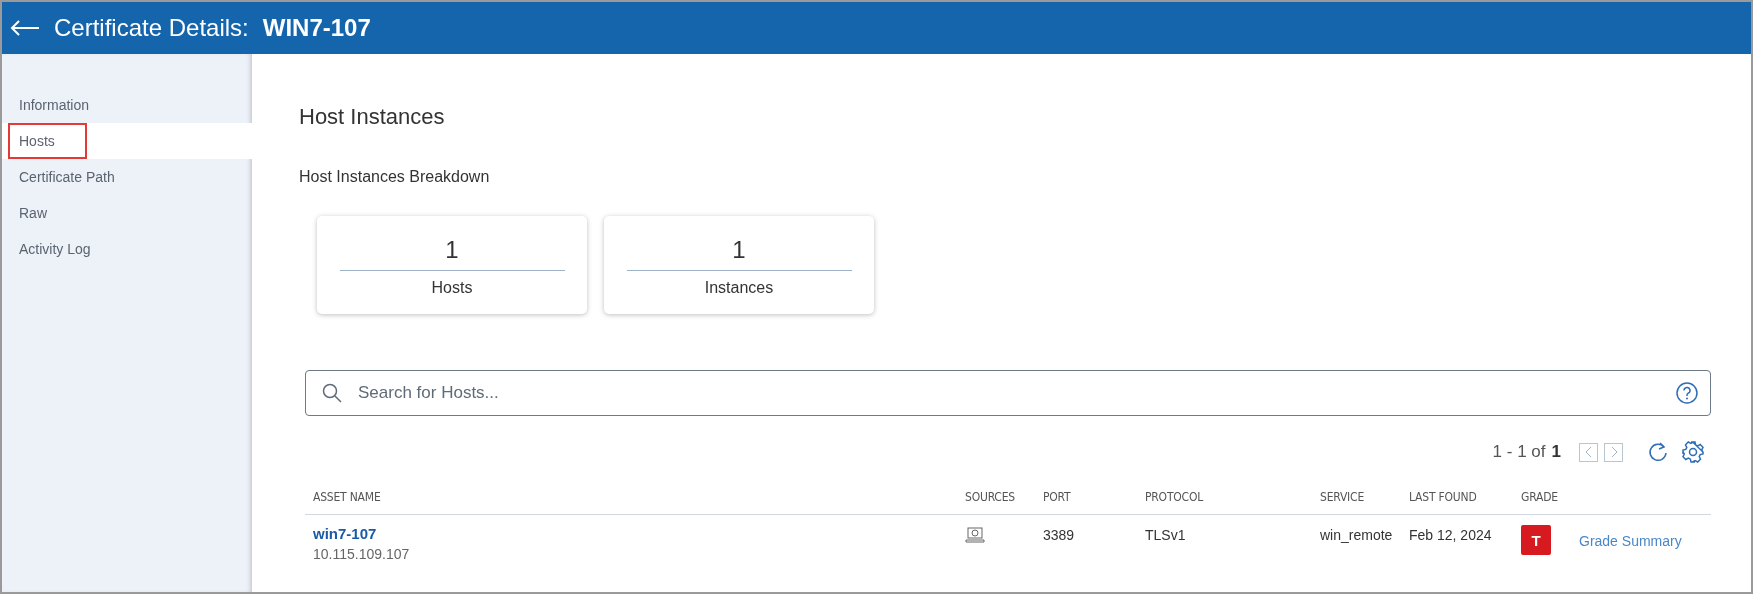 This screenshot has width=1753, height=594. I want to click on sidebar-label: Activity Log, so click(55, 249).